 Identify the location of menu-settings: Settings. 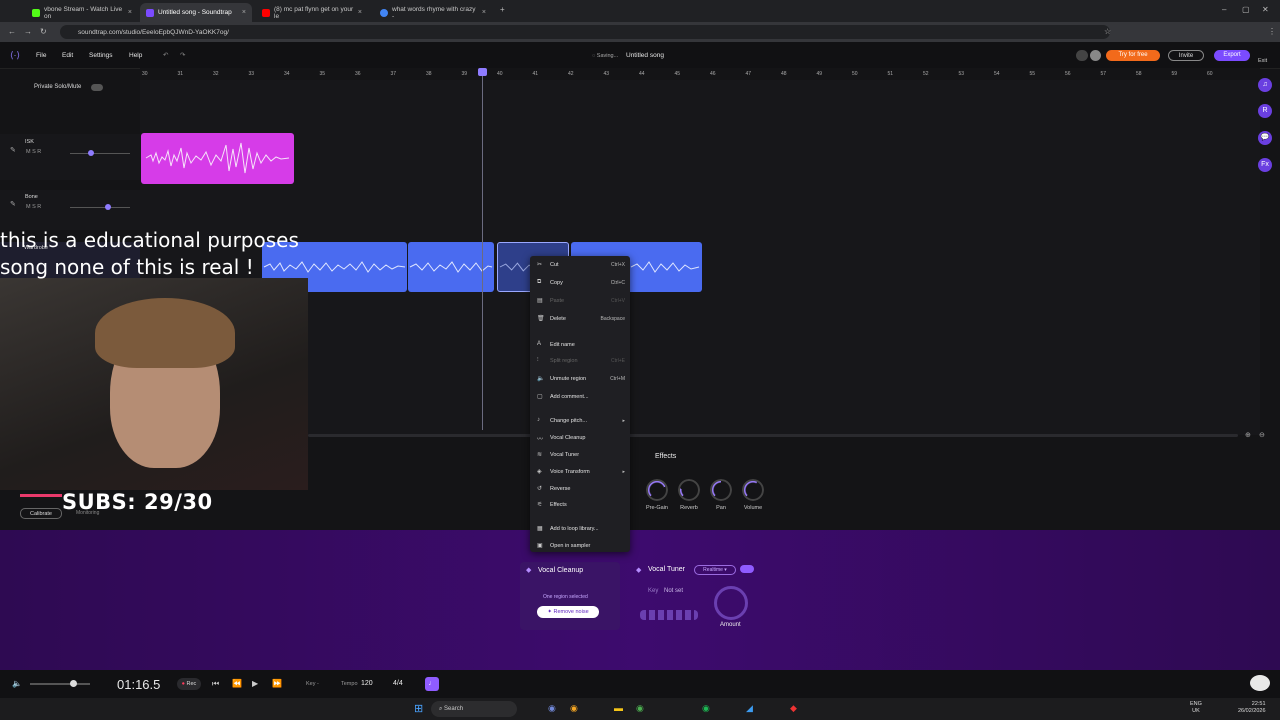
(101, 55).